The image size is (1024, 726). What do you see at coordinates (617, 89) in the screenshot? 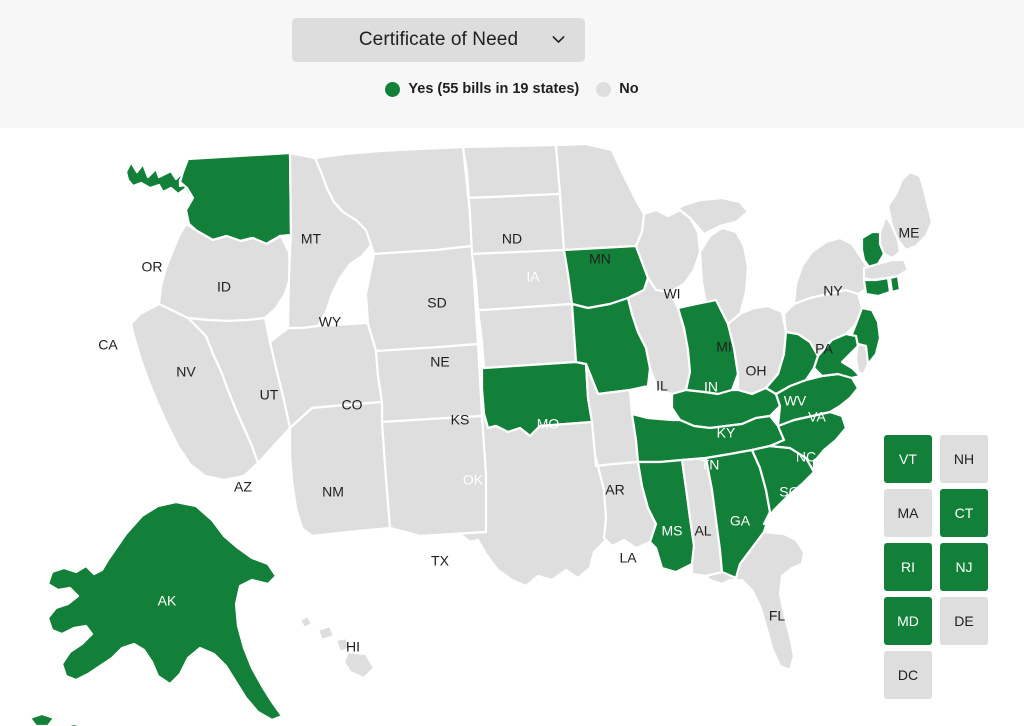
I see `legend-item-no: No` at bounding box center [617, 89].